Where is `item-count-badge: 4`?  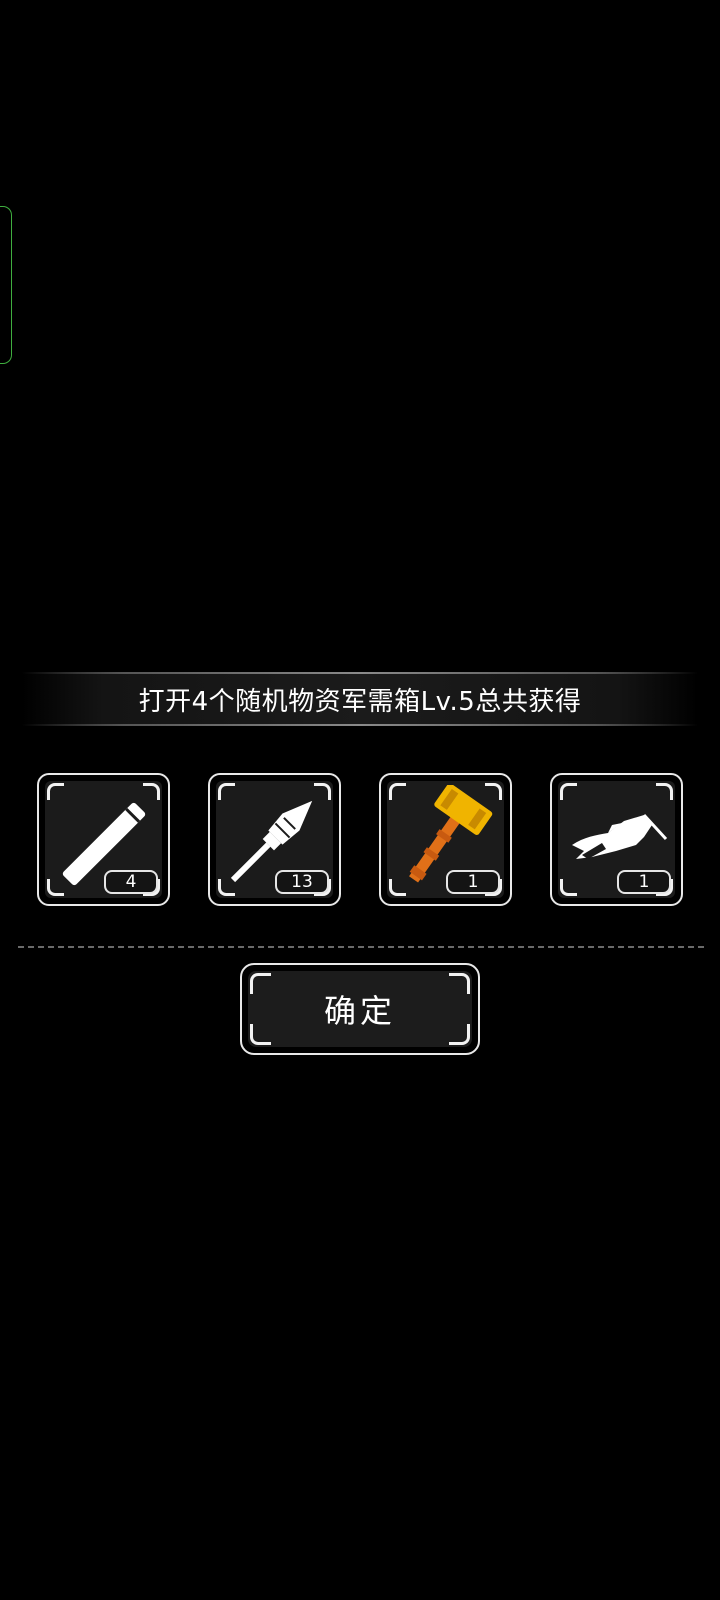 item-count-badge: 4 is located at coordinates (131, 882).